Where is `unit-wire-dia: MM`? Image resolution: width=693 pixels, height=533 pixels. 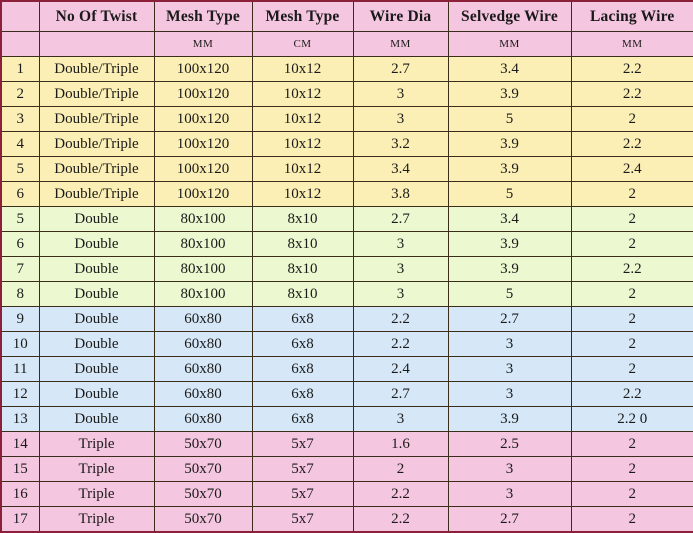 unit-wire-dia: MM is located at coordinates (400, 44).